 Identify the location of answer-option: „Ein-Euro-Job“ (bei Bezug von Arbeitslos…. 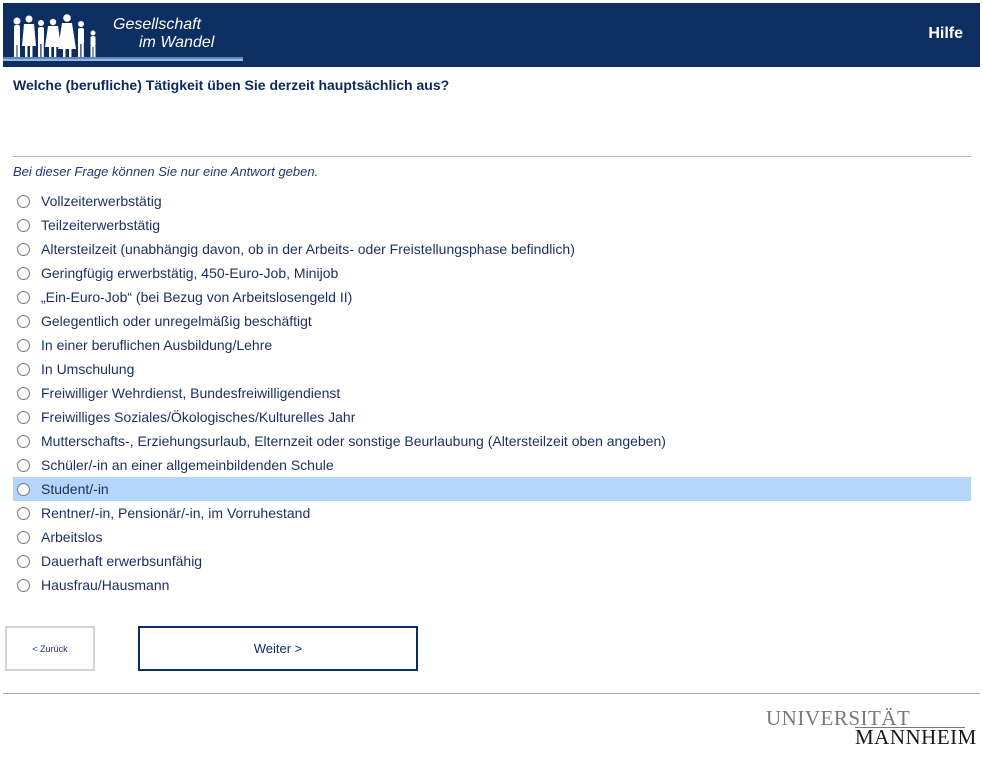
(492, 297).